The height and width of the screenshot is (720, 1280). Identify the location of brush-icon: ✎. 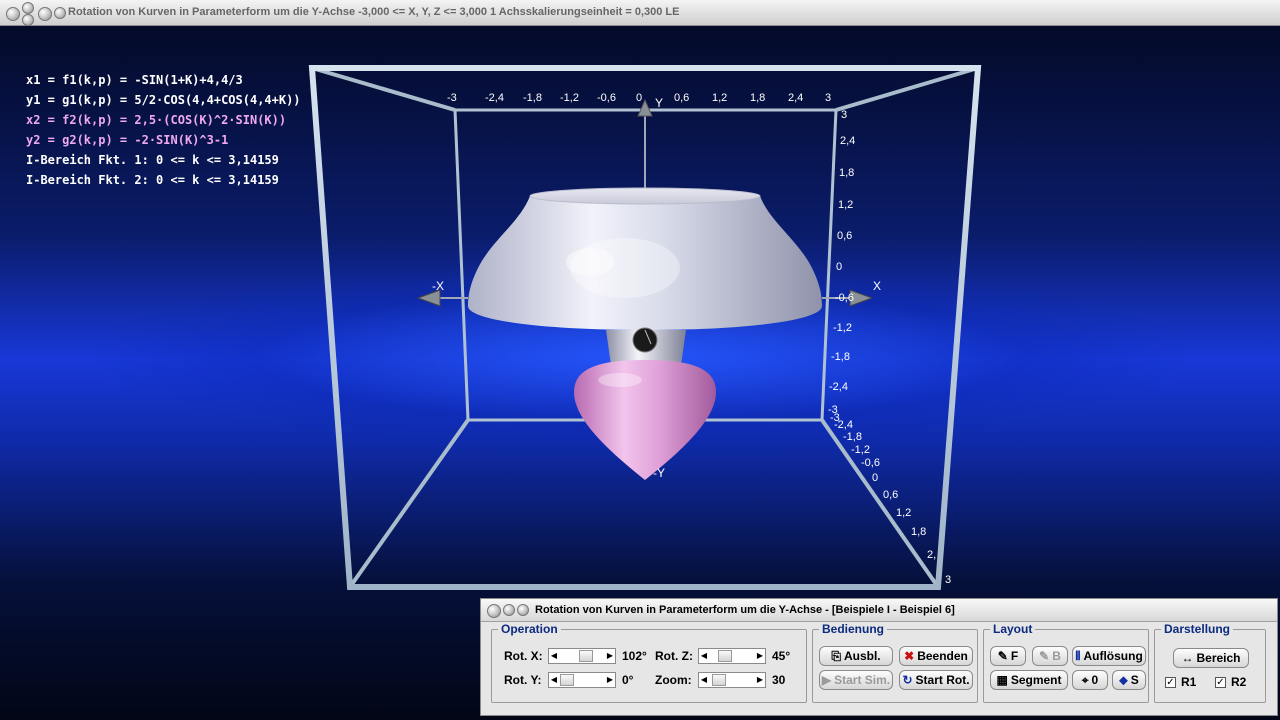
(1044, 656).